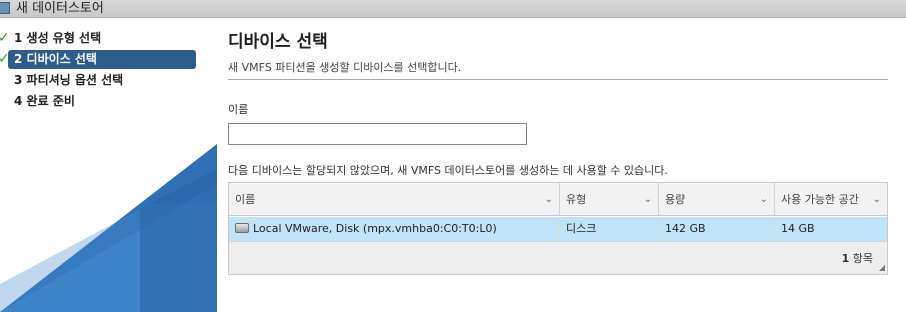  I want to click on page-subtitle: 새 VMFS 파티션을 생성할 디바이스를 선택합니다., so click(345, 67).